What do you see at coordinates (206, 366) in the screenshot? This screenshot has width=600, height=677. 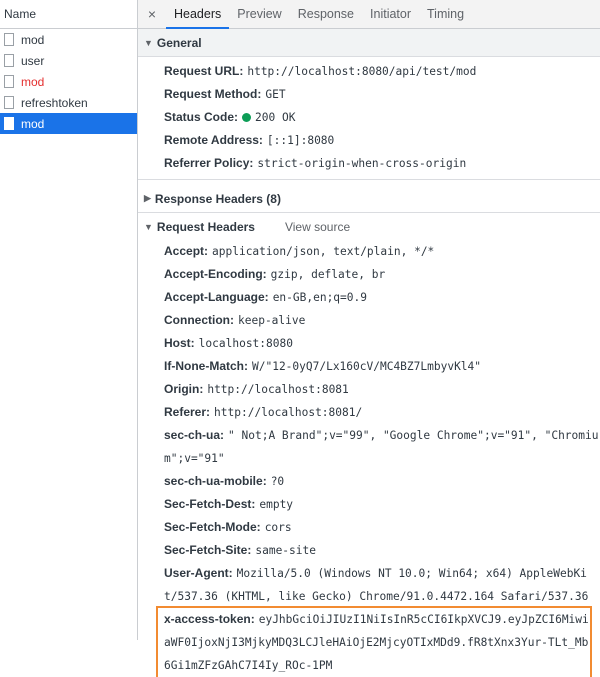 I see `header-key: If-None-Match:` at bounding box center [206, 366].